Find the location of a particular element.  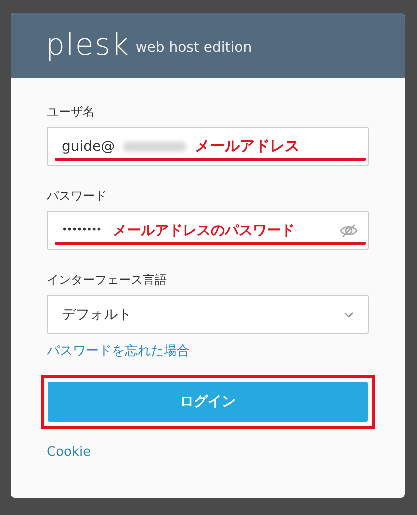

field-label: インターフェース言語 is located at coordinates (107, 280).